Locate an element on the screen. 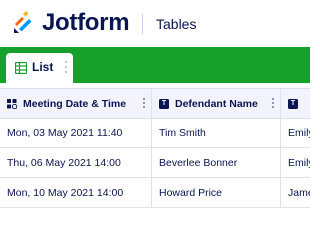 This screenshot has height=240, width=320. table-cell: Howard Price is located at coordinates (216, 192).